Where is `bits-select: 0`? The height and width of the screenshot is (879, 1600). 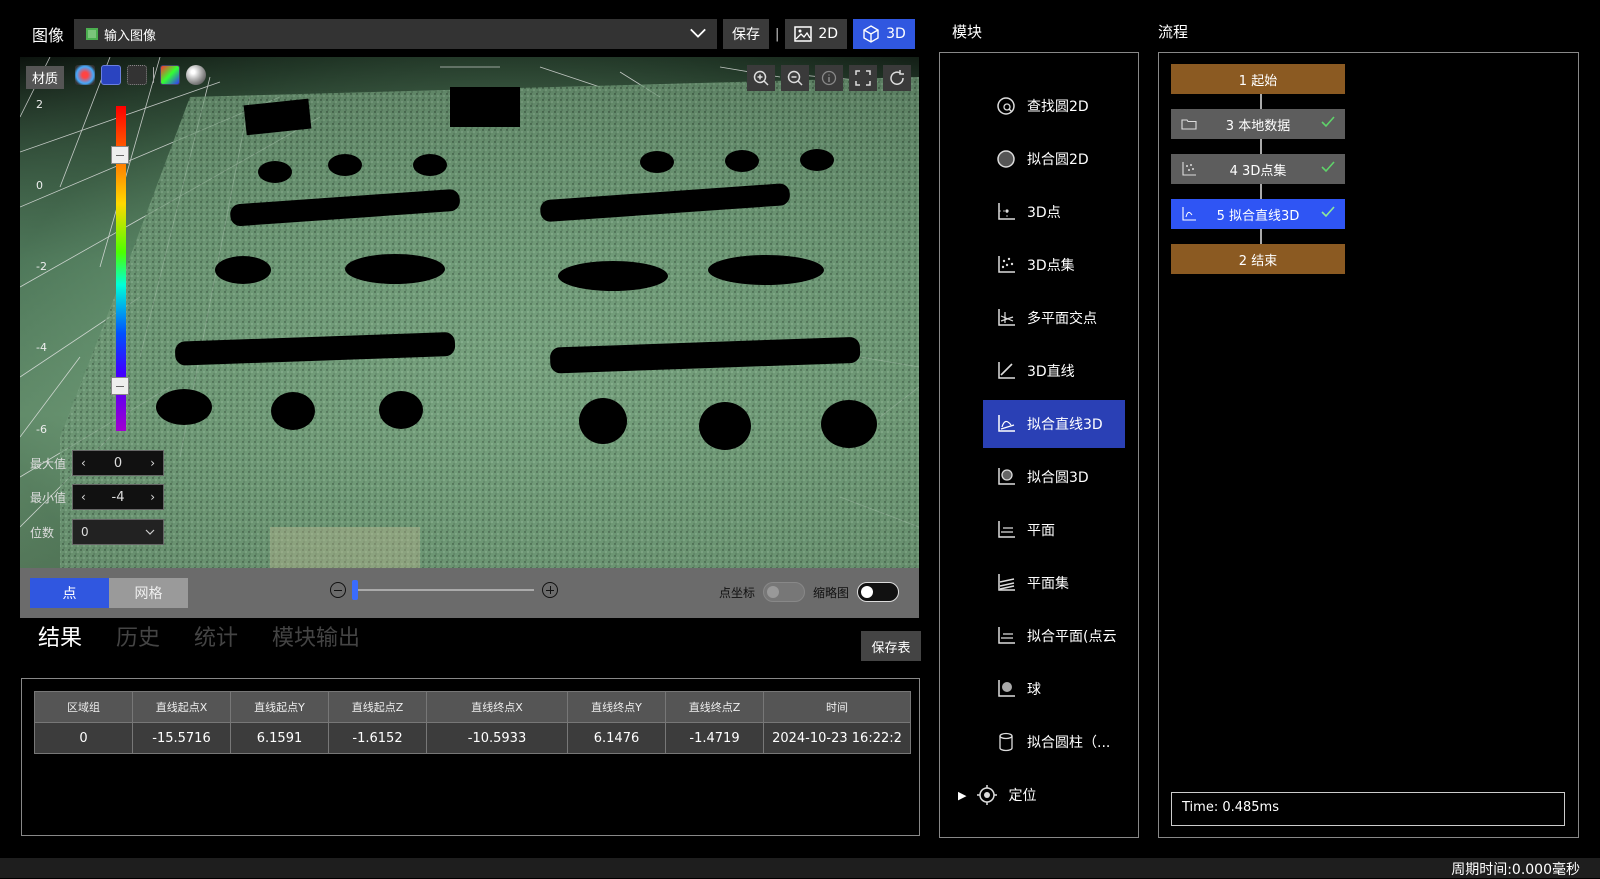 bits-select: 0 is located at coordinates (118, 532).